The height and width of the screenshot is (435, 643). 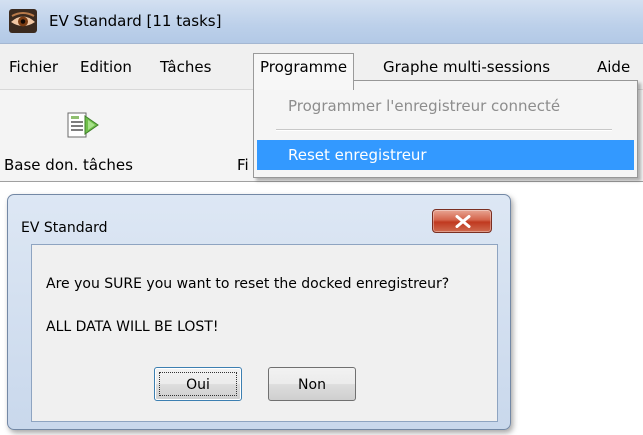 What do you see at coordinates (185, 67) in the screenshot?
I see `menu-taches: Tâches` at bounding box center [185, 67].